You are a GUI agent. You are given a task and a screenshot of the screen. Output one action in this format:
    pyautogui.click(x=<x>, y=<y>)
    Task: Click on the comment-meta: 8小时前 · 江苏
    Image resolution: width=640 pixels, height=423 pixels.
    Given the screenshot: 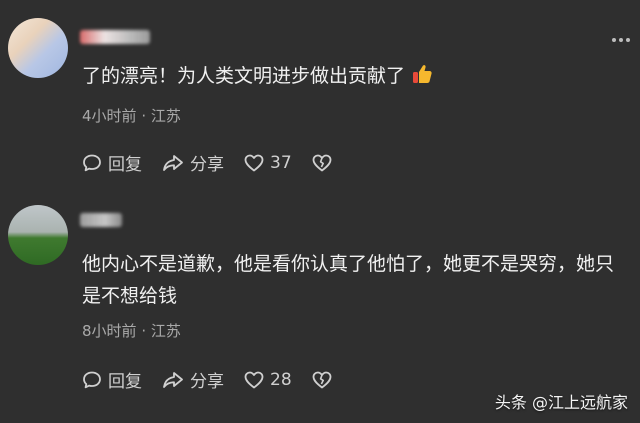 What is the action you would take?
    pyautogui.click(x=131, y=330)
    